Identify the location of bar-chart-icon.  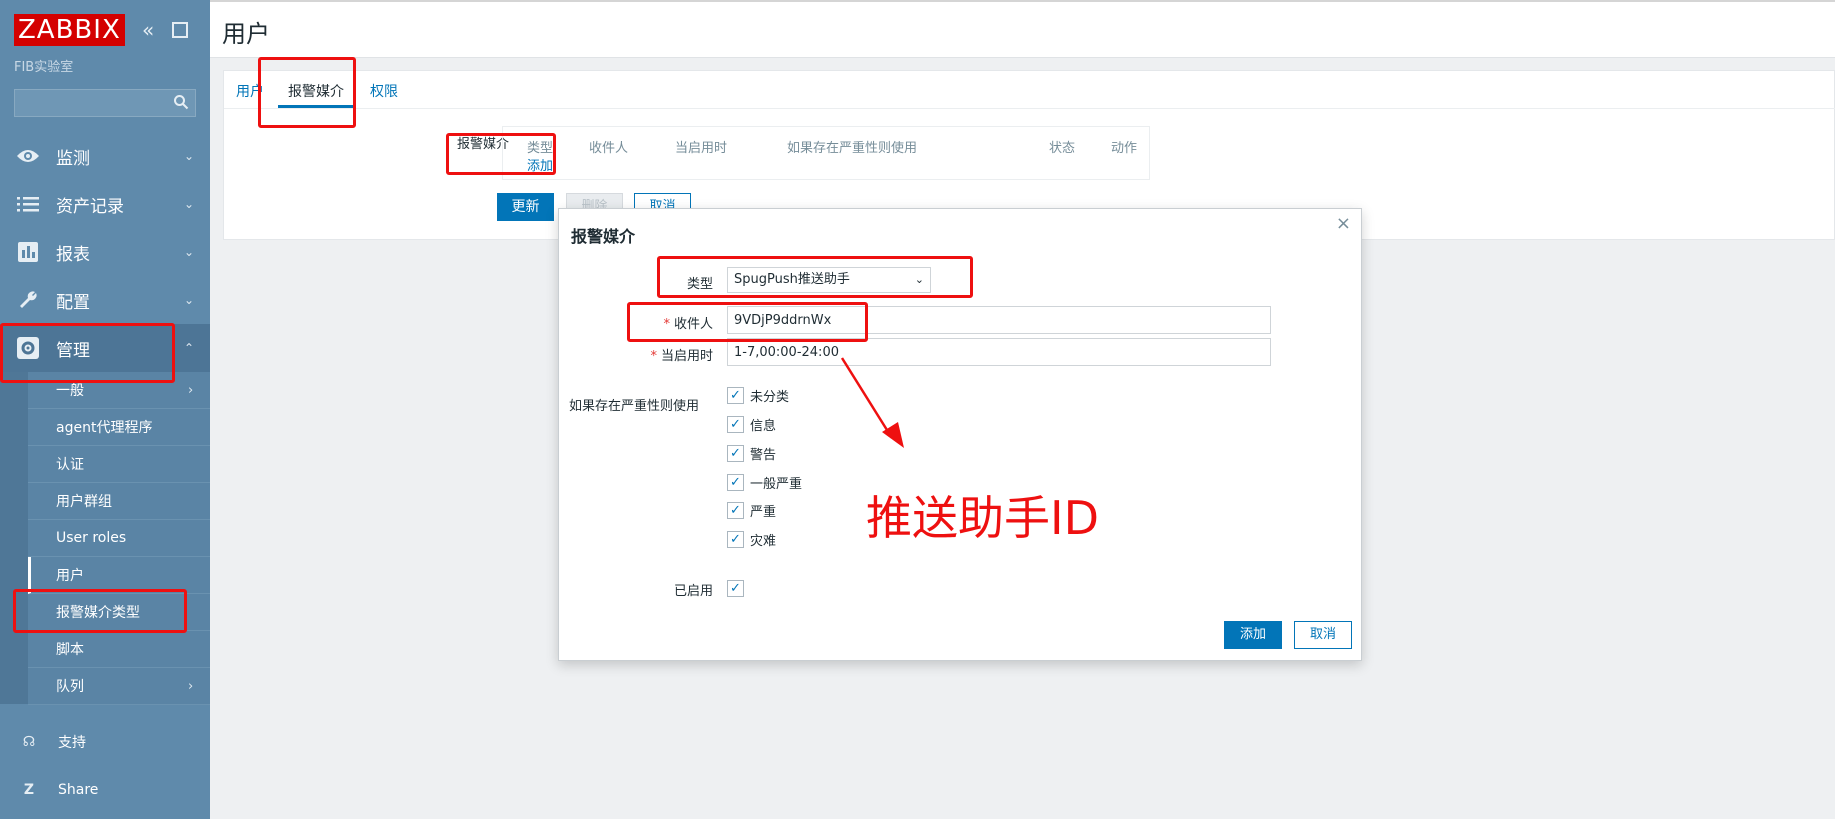
(28, 252).